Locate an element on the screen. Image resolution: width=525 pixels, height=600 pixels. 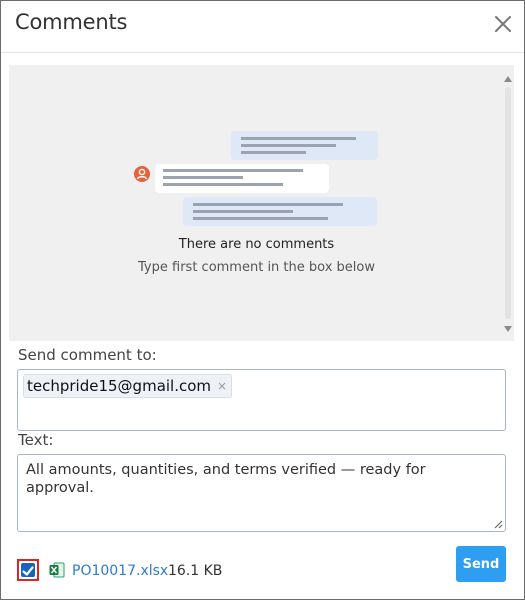
excel-icon is located at coordinates (57, 570).